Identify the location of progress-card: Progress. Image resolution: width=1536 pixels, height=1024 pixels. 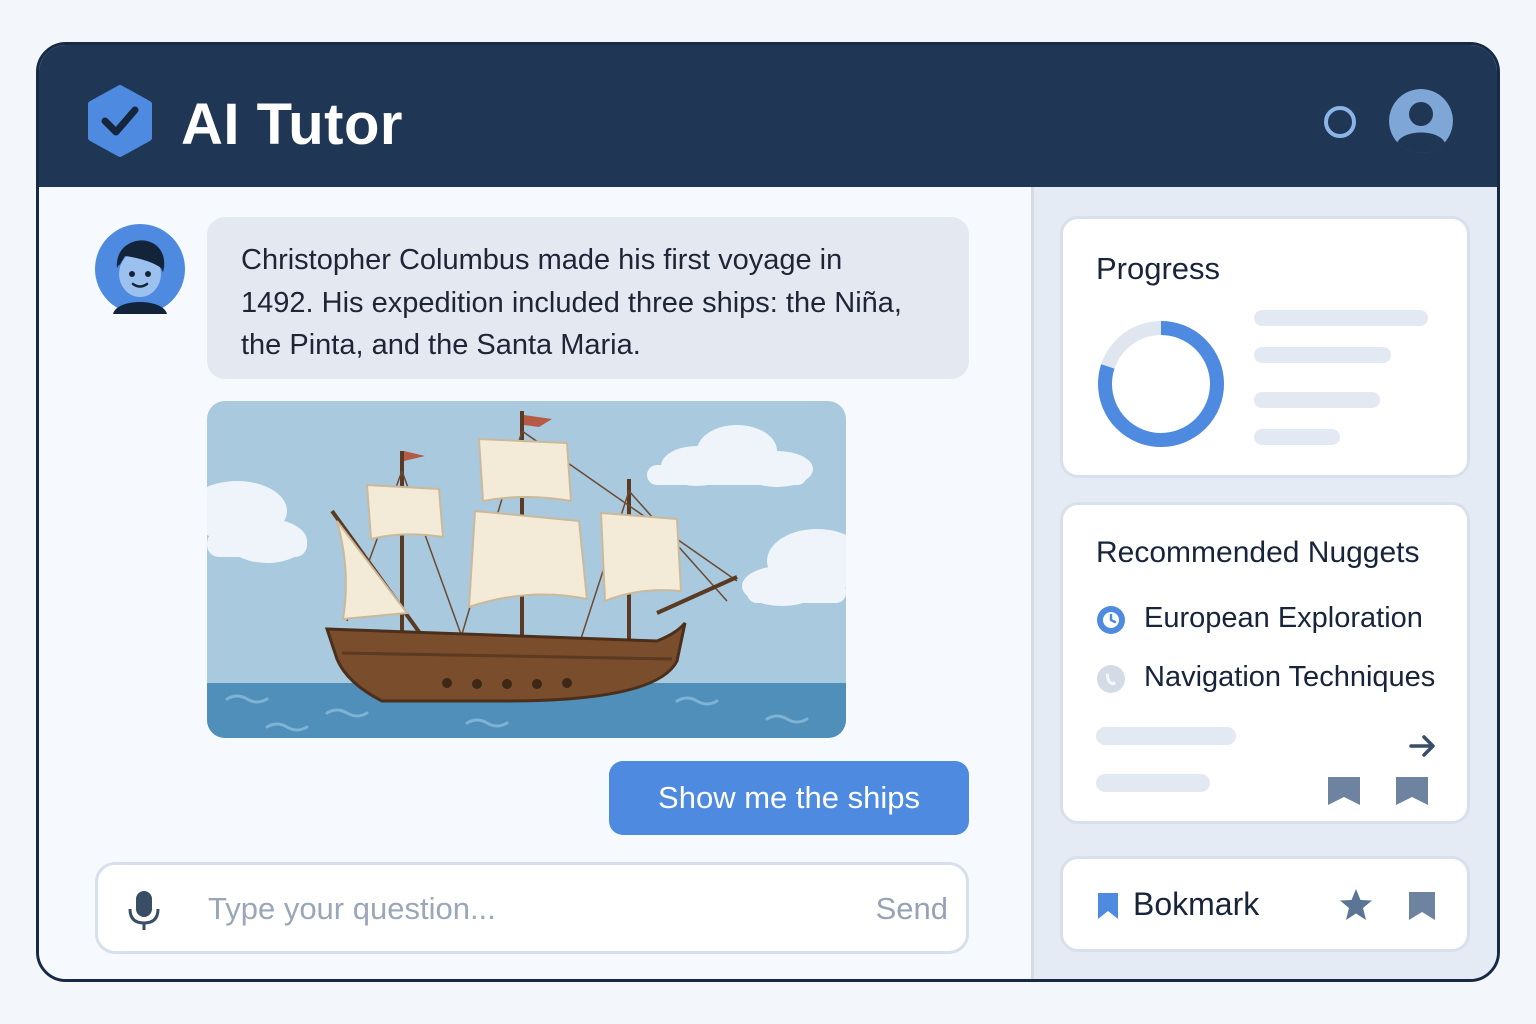
(1265, 347).